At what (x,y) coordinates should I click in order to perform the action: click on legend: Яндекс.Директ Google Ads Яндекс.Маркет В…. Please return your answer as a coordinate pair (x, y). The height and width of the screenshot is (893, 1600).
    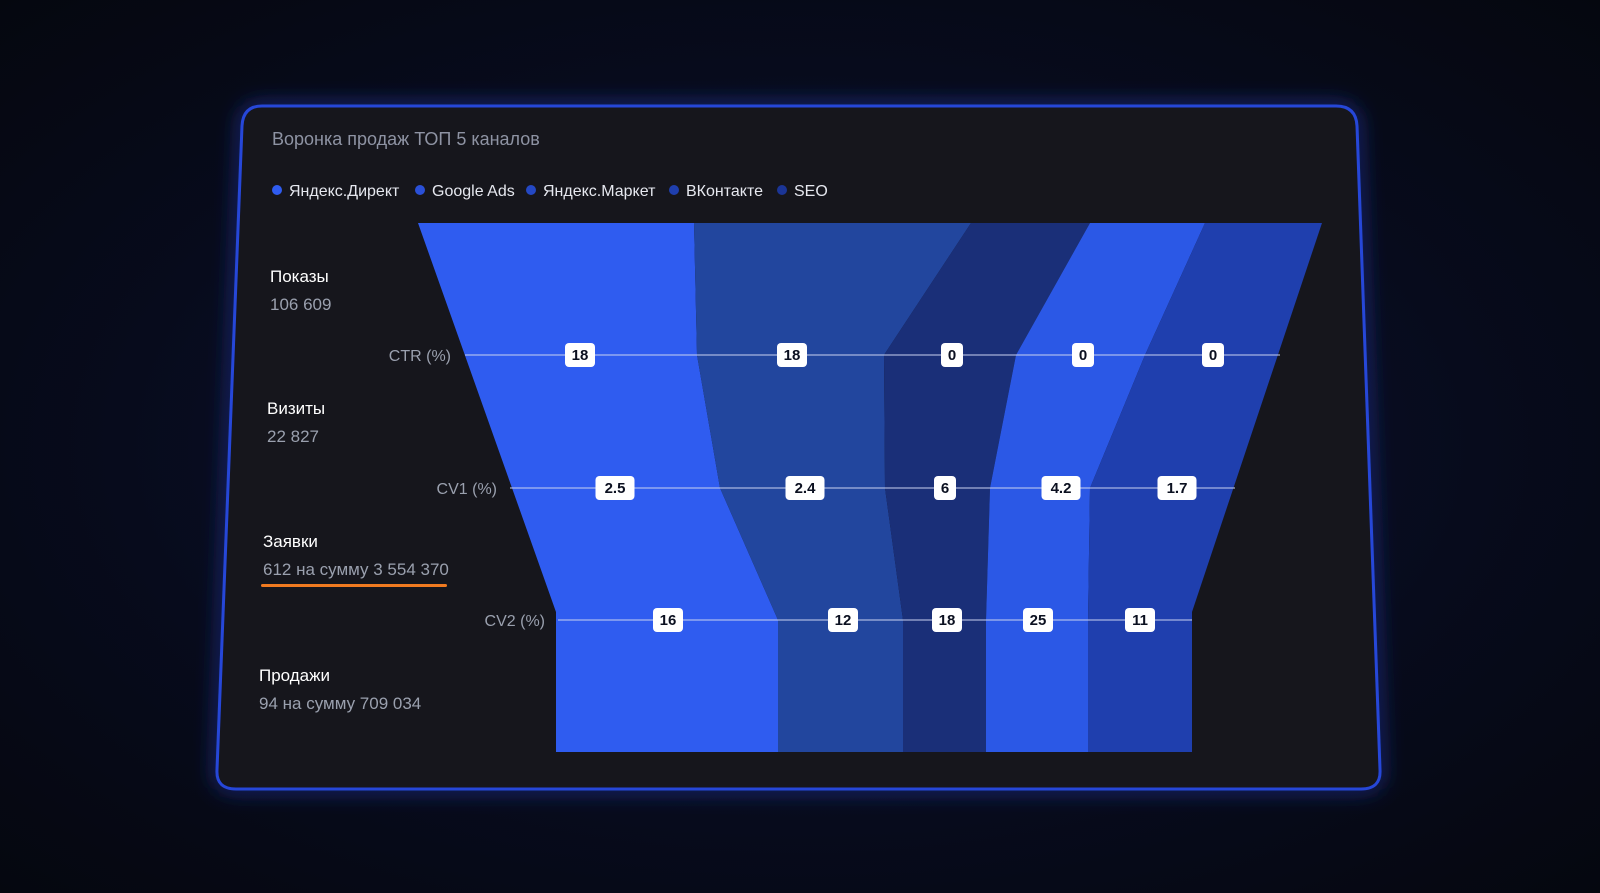
    Looking at the image, I should click on (550, 191).